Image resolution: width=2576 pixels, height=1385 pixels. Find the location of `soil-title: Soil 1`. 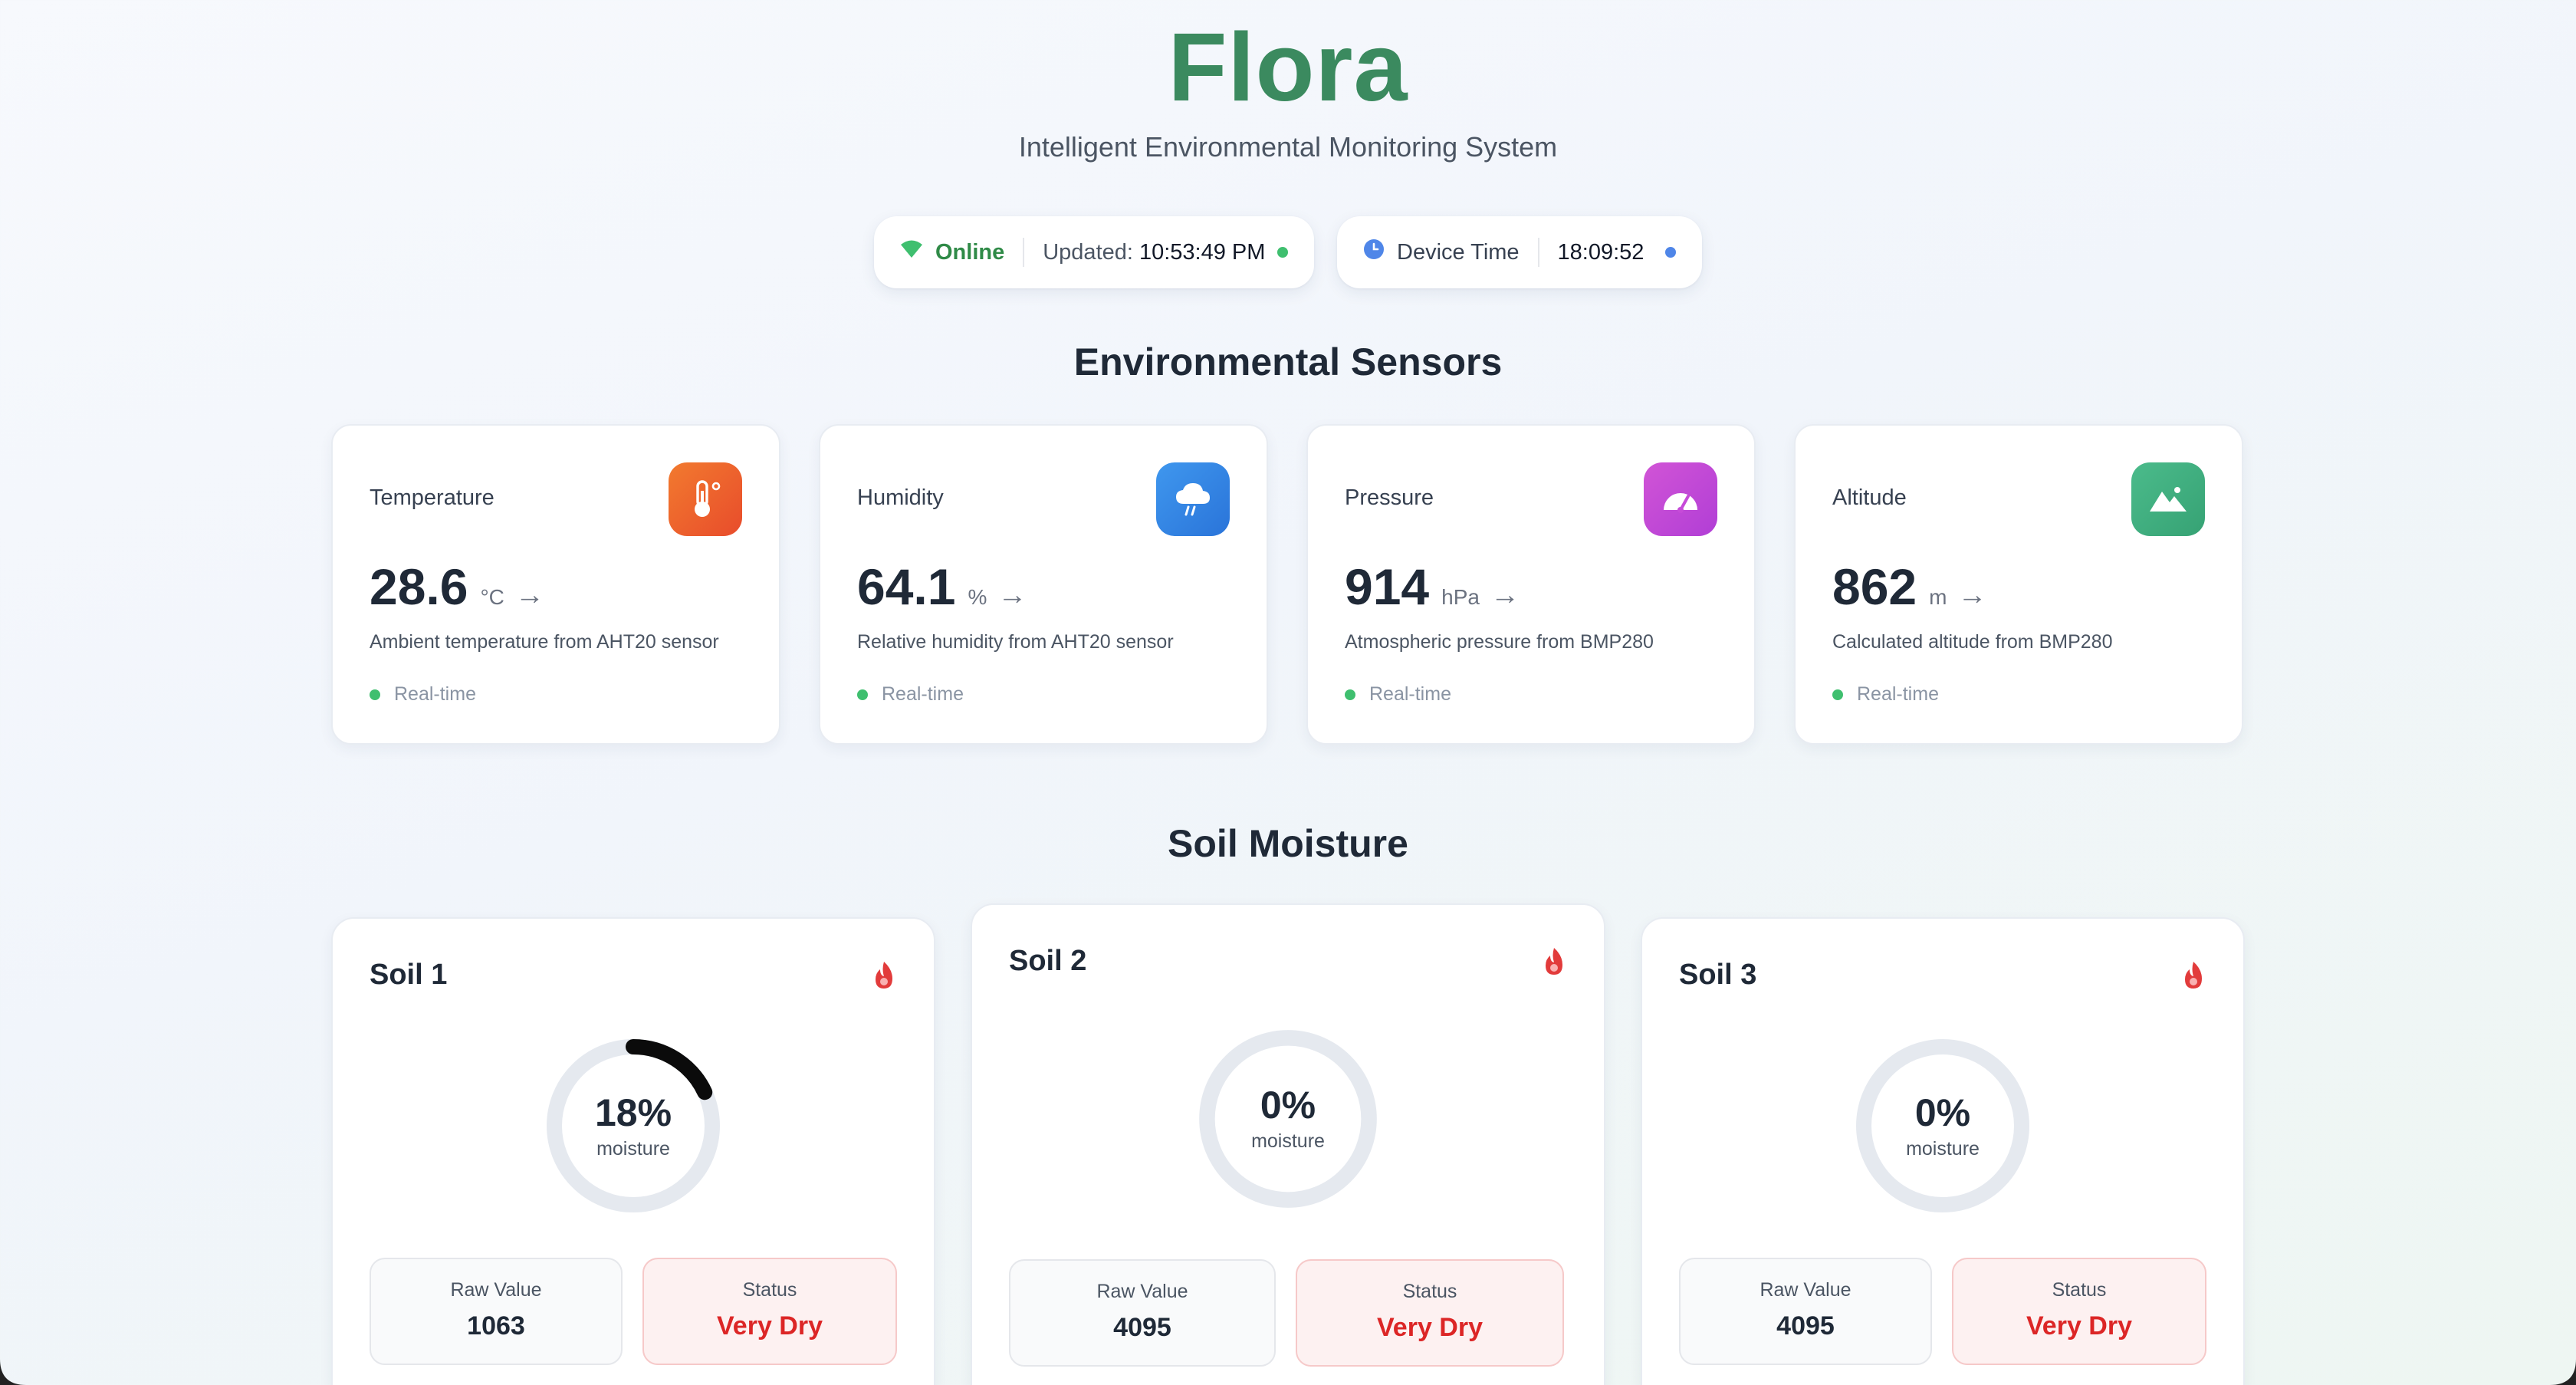

soil-title: Soil 1 is located at coordinates (409, 975).